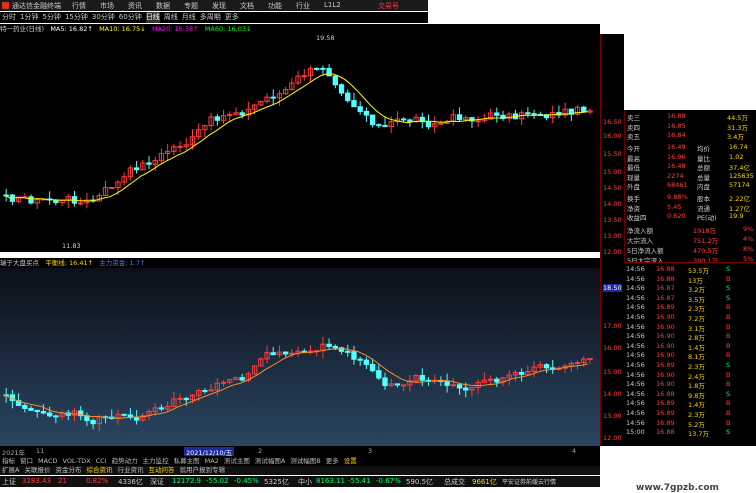  Describe the element at coordinates (47, 461) in the screenshot. I see `indicator-tab: MACD` at that location.